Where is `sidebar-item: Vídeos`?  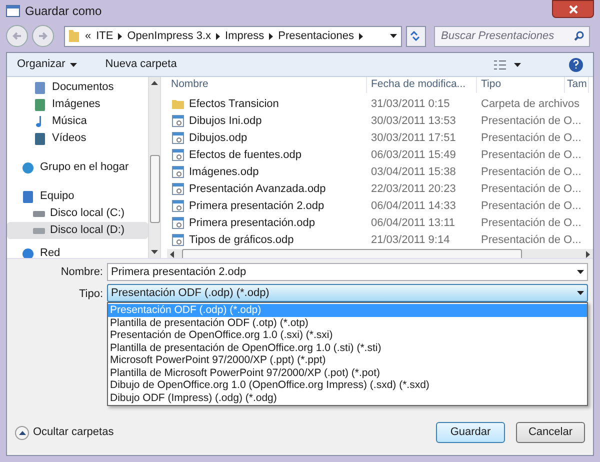
sidebar-item: Vídeos is located at coordinates (77, 138).